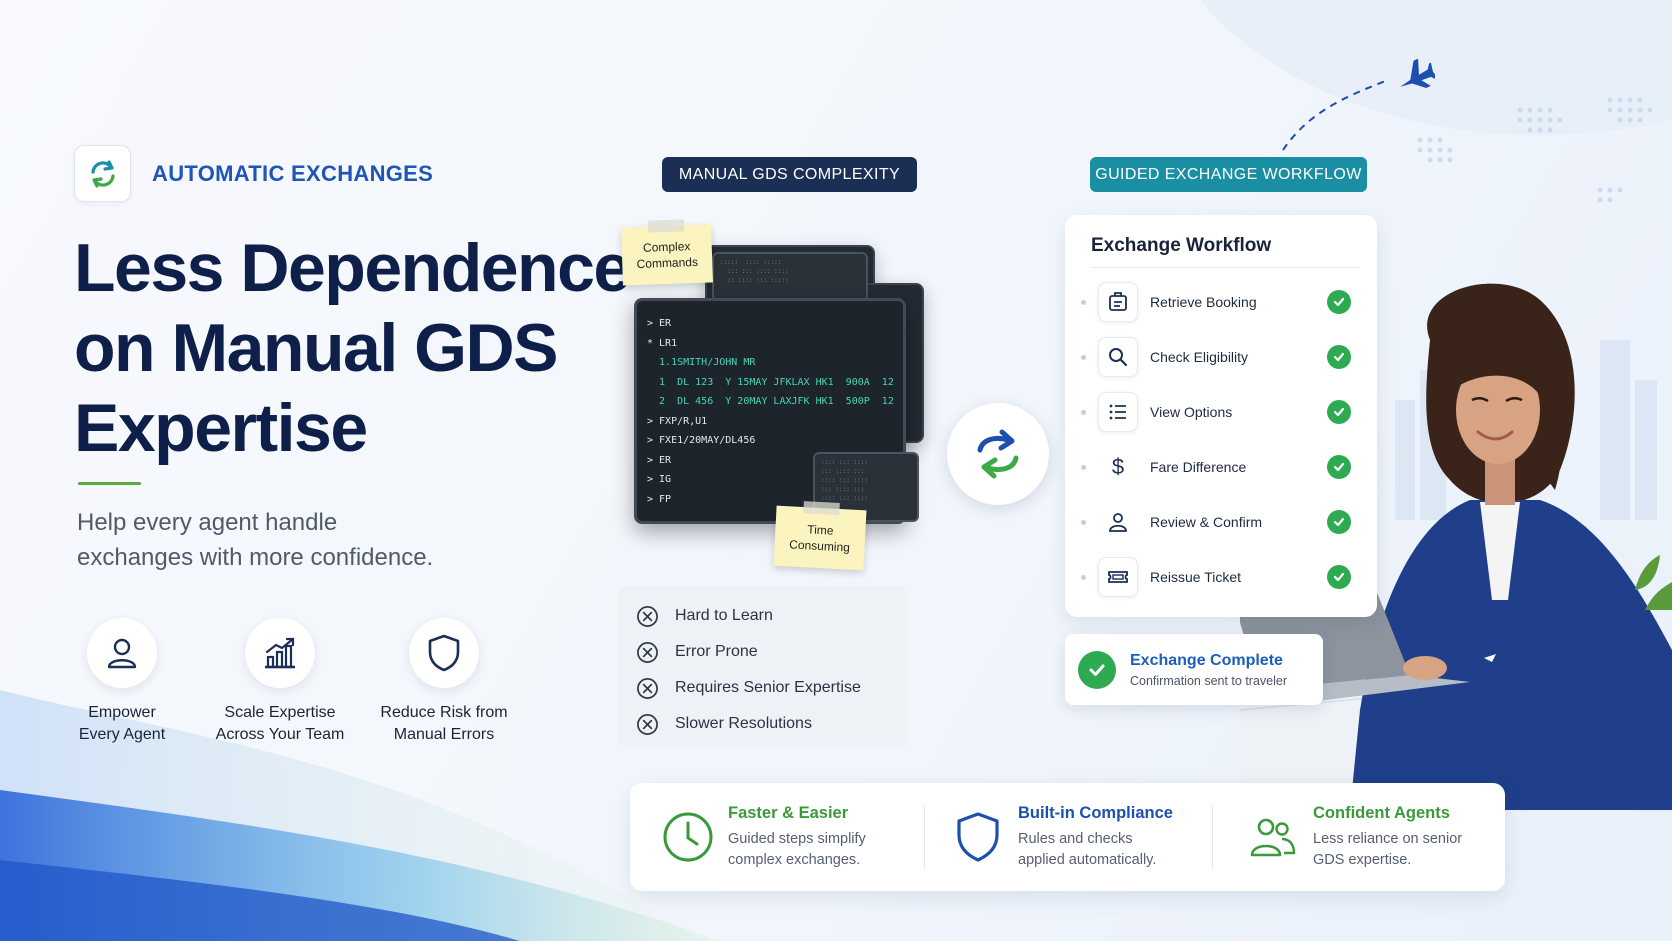 This screenshot has height=941, width=1672. I want to click on sticky-note-time: Time Consuming, so click(820, 536).